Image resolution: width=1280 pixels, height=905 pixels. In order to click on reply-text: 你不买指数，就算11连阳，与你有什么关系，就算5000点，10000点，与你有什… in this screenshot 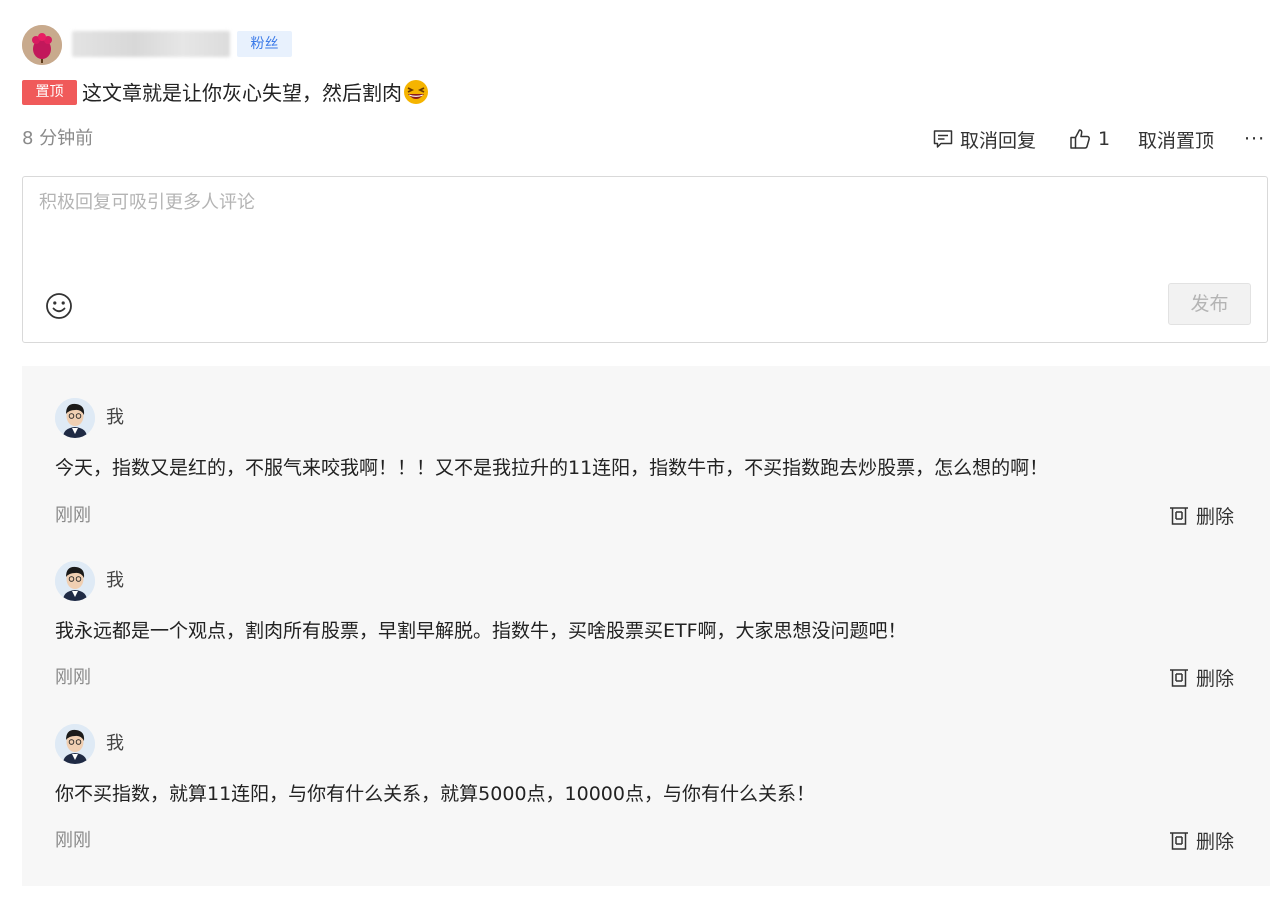, I will do `click(435, 794)`.